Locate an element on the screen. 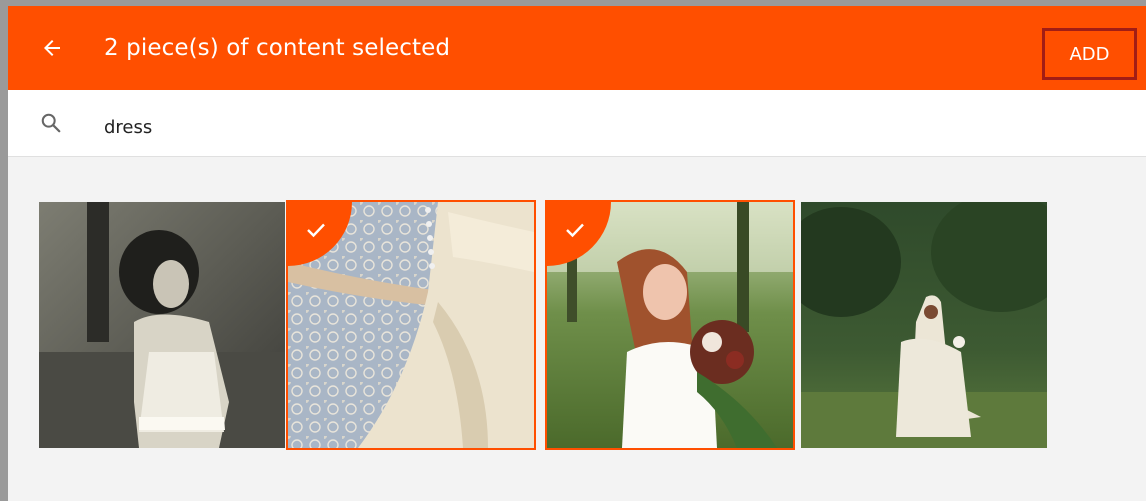 The image size is (1146, 501). back-button is located at coordinates (52, 48).